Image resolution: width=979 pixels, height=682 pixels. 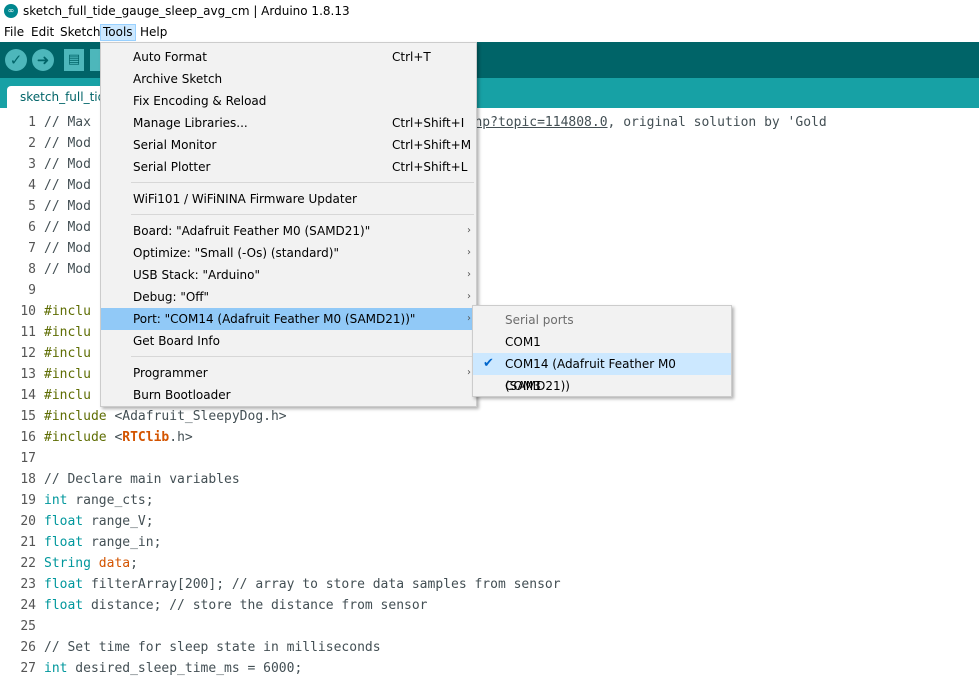 I want to click on code-line: 18 // Declare main variables, so click(x=489, y=479).